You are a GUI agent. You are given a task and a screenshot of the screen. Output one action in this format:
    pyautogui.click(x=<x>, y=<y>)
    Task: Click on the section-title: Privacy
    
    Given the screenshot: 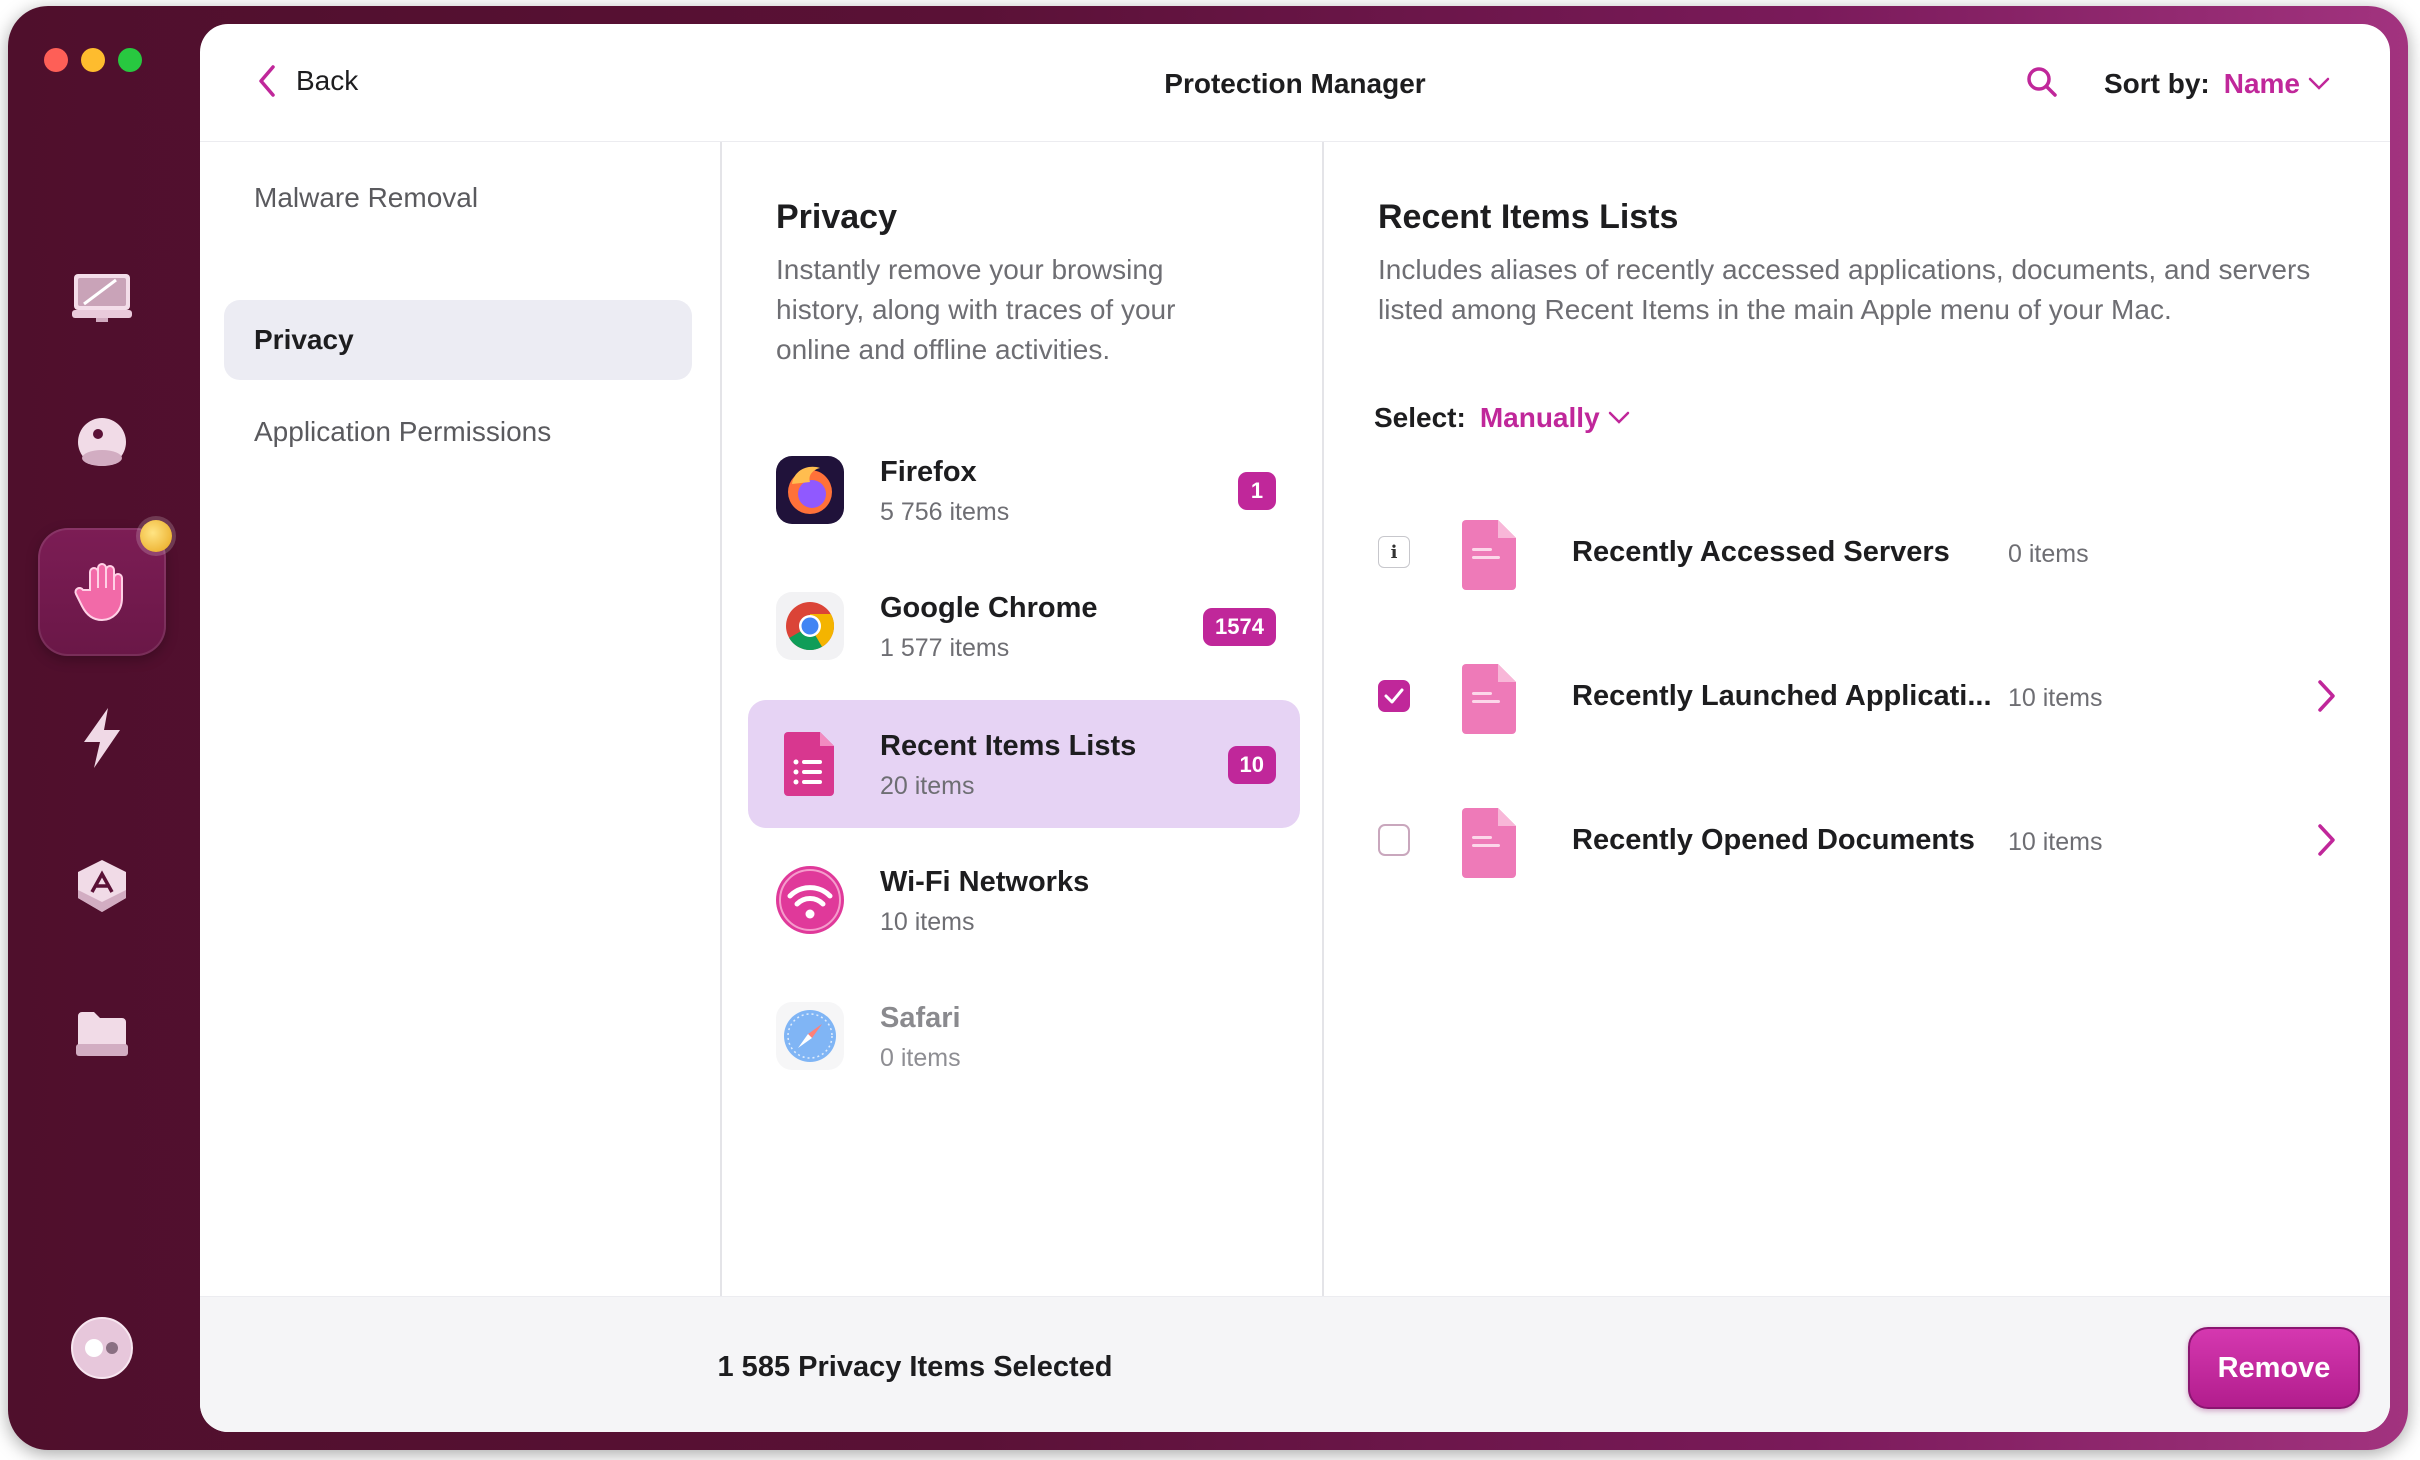 What is the action you would take?
    pyautogui.click(x=836, y=217)
    